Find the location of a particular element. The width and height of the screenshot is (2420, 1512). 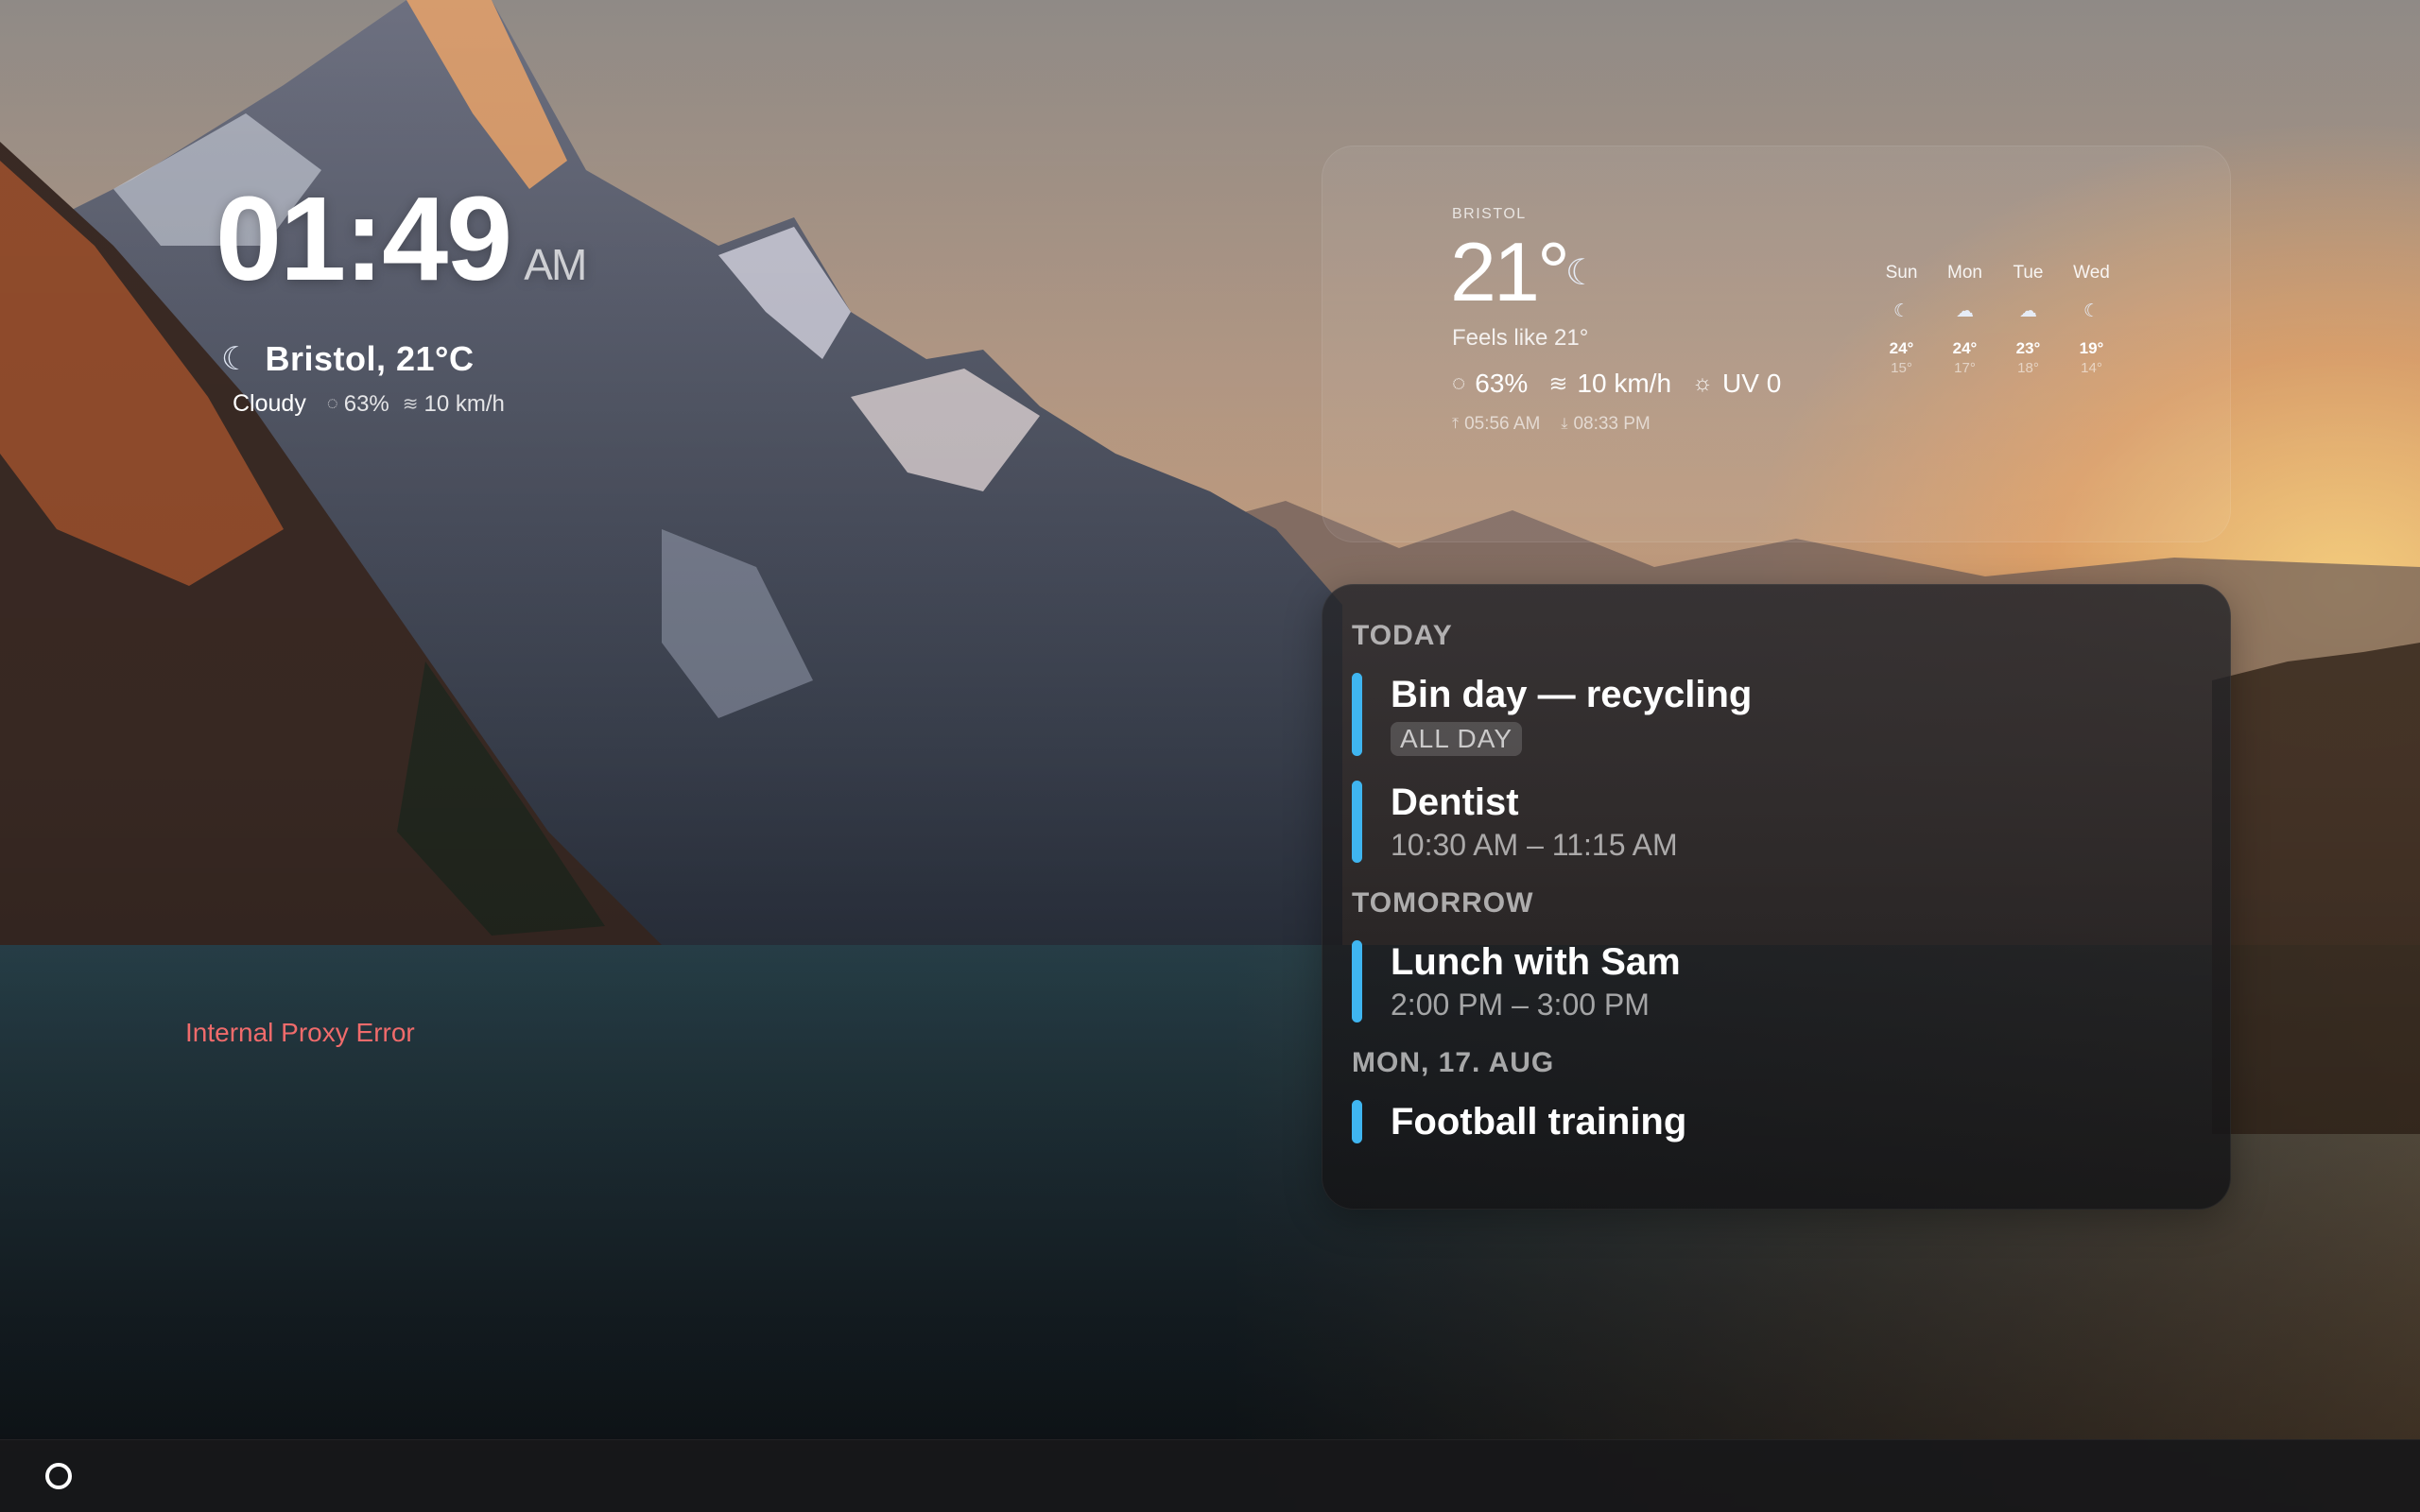

sun-icon: ☼ is located at coordinates (1703, 383).